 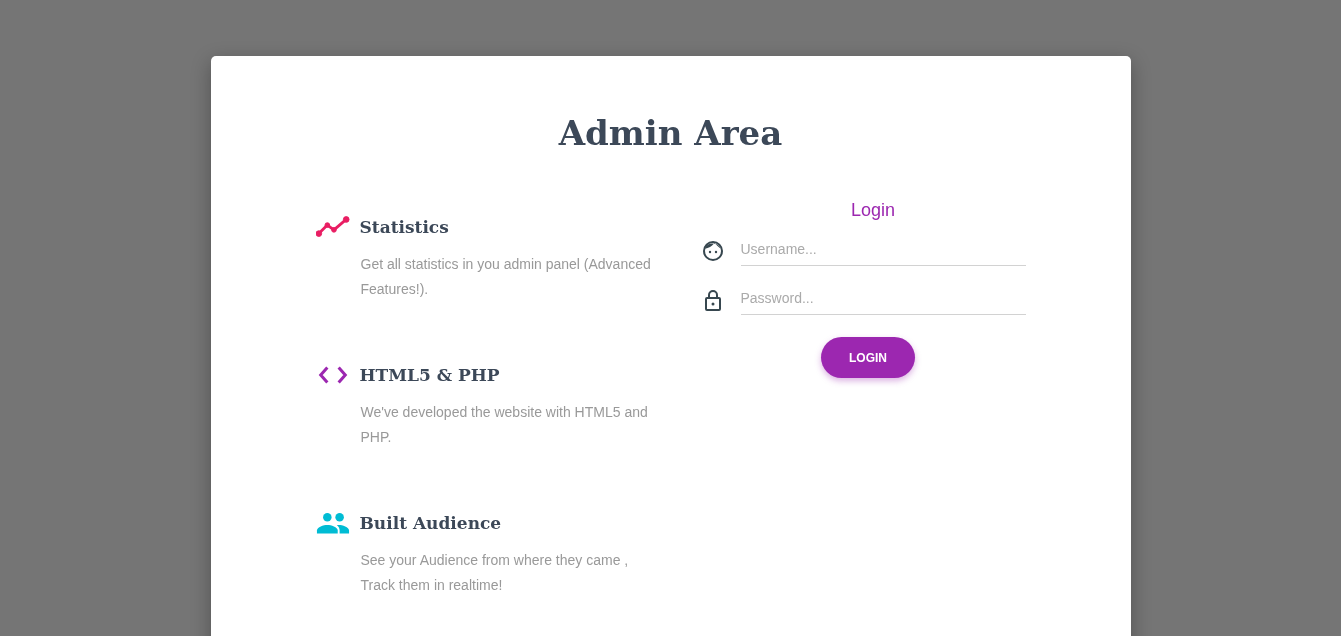 What do you see at coordinates (872, 210) in the screenshot?
I see `login-title: Login` at bounding box center [872, 210].